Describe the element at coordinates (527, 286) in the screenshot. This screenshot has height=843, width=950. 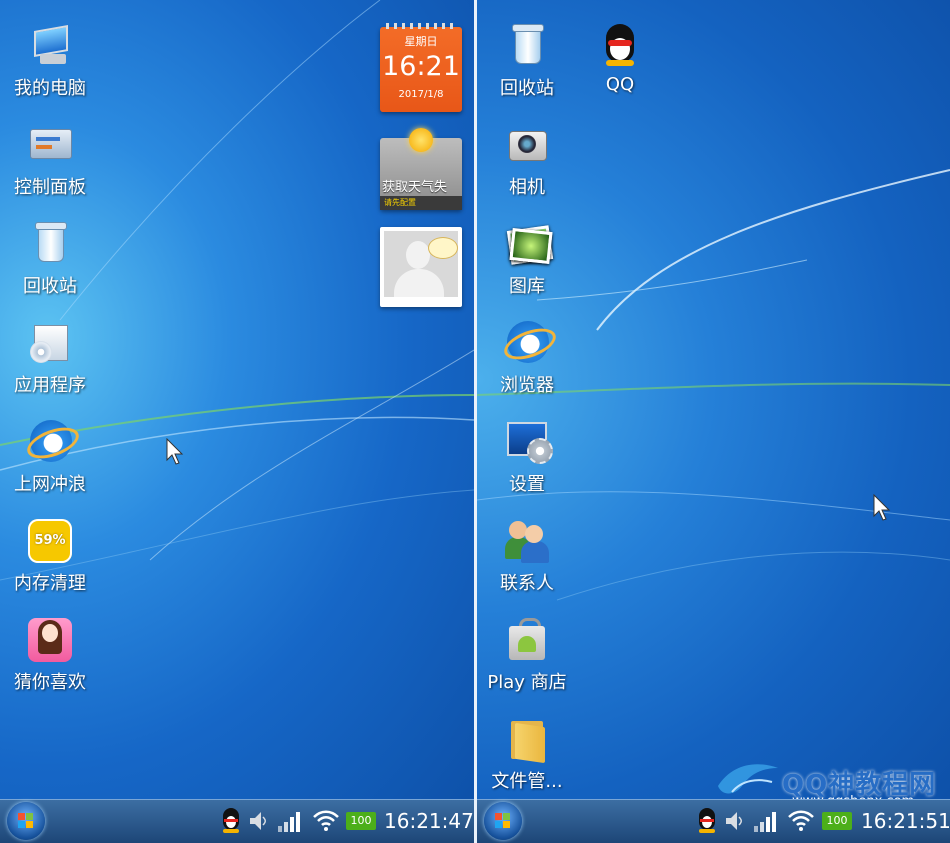
I see `icon-label: 图库` at that location.